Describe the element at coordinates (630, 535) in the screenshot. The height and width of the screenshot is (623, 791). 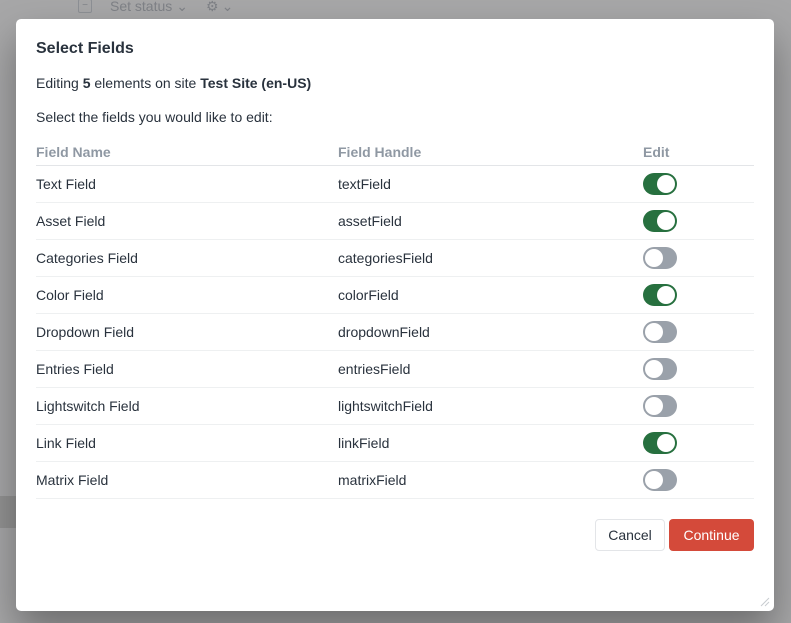
I see `cancel-button: Cancel` at that location.